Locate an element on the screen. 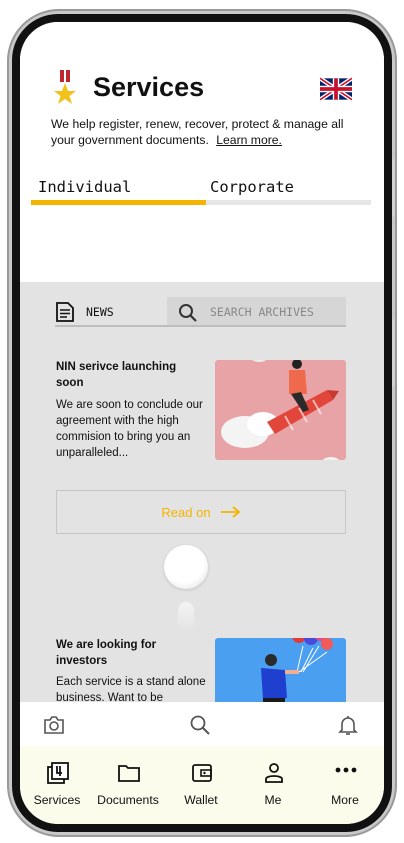 Image resolution: width=404 pixels, height=843 pixels. active-tab-indicator is located at coordinates (118, 202).